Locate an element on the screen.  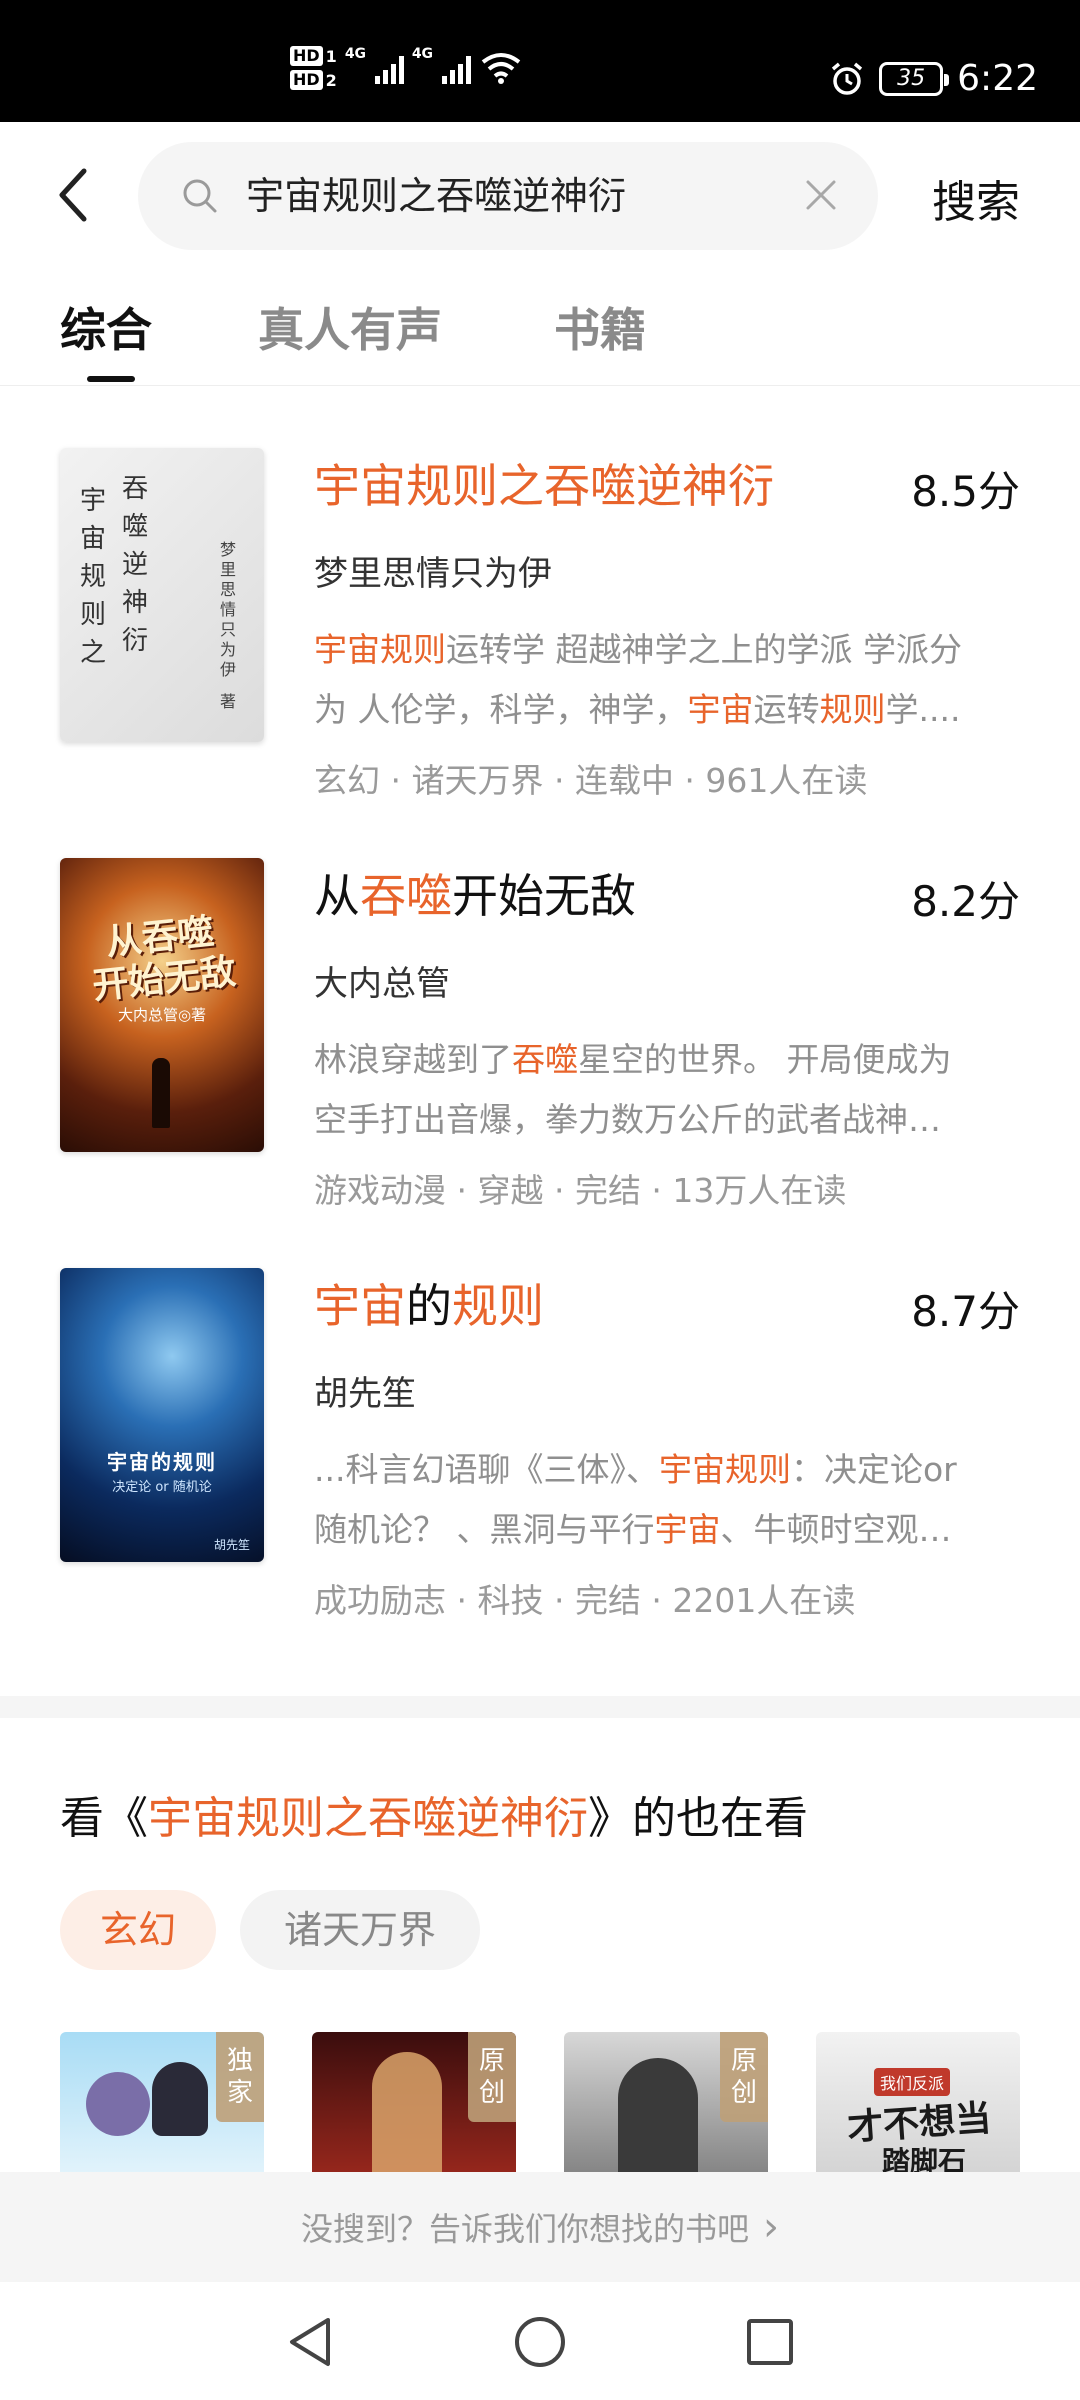
result-author: 梦里思情只为伊 is located at coordinates (433, 574).